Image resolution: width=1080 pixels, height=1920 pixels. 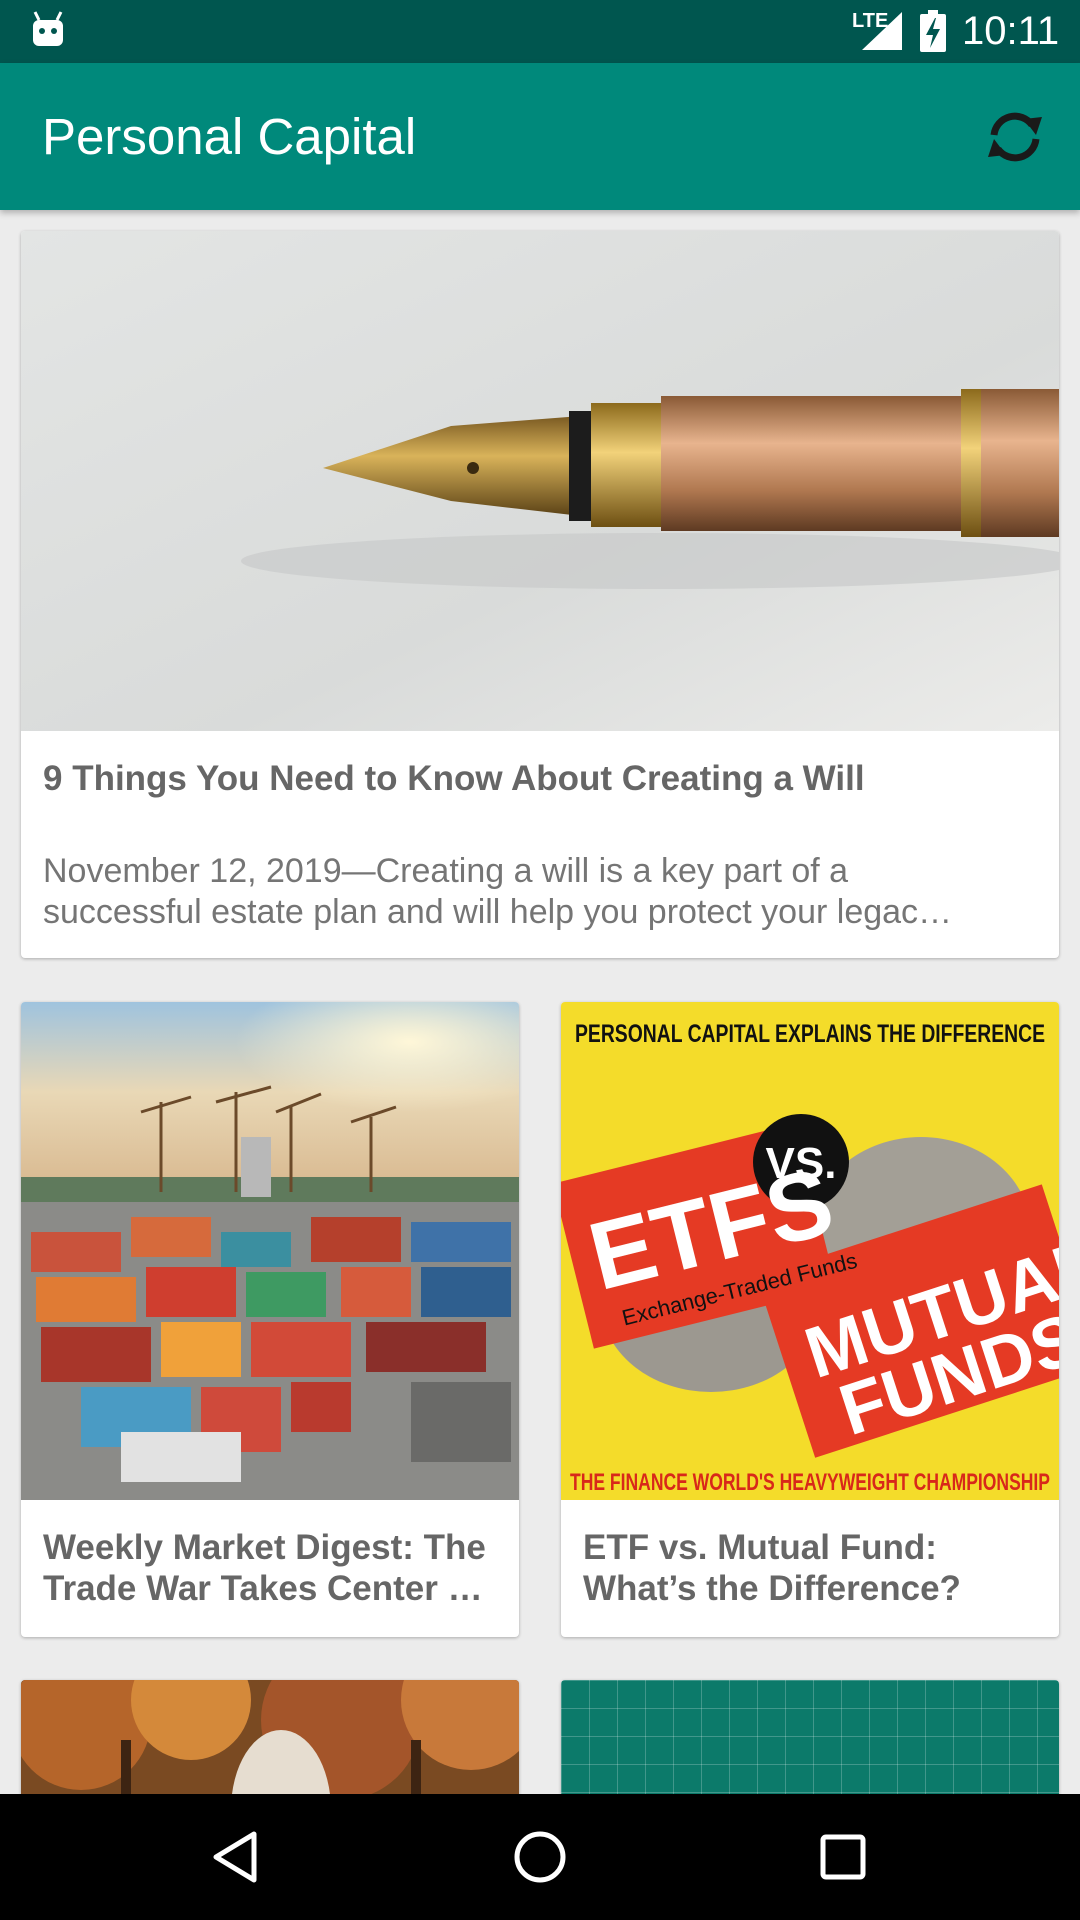 I want to click on recents-icon, so click(x=843, y=1857).